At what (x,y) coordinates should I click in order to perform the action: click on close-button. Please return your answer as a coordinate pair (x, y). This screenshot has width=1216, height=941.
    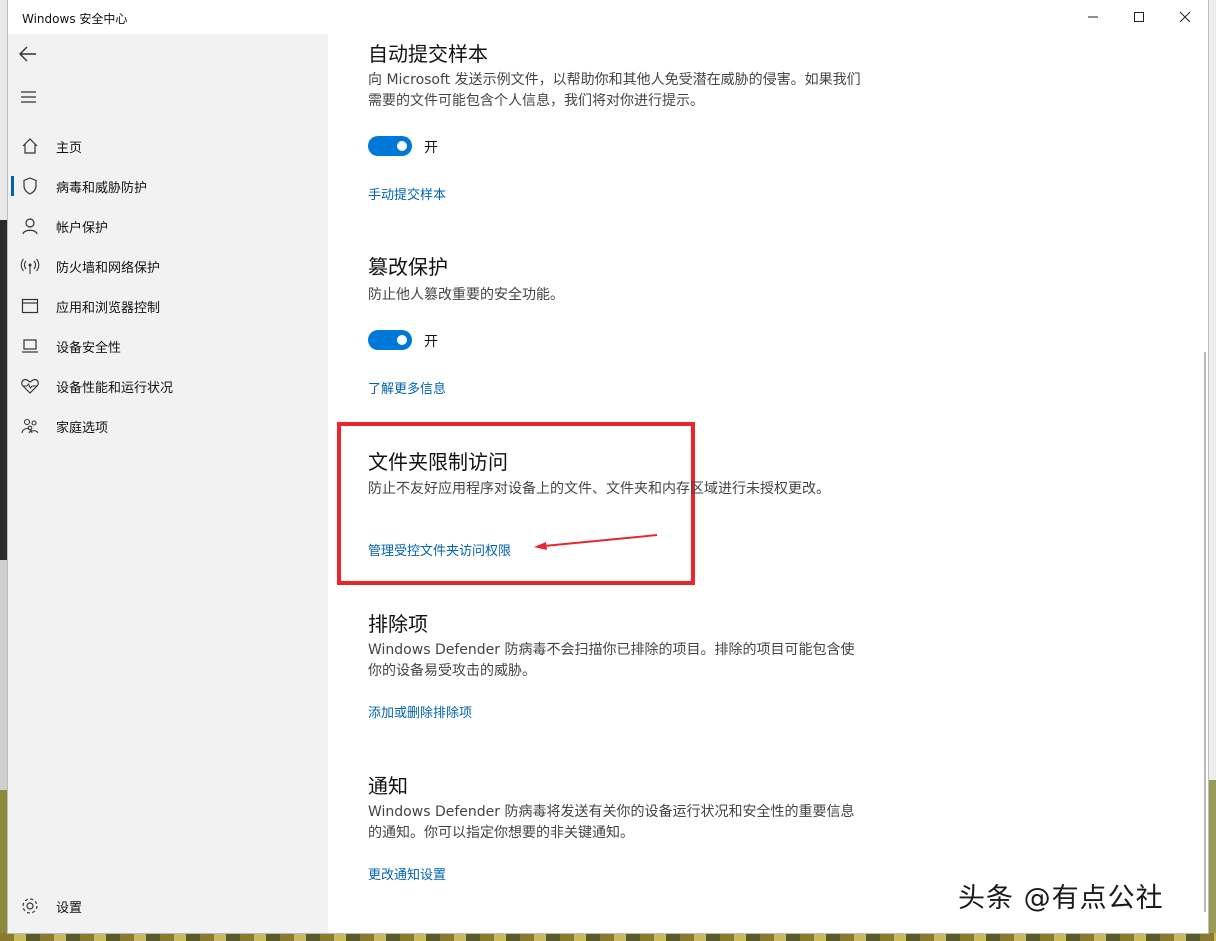
    Looking at the image, I should click on (1185, 17).